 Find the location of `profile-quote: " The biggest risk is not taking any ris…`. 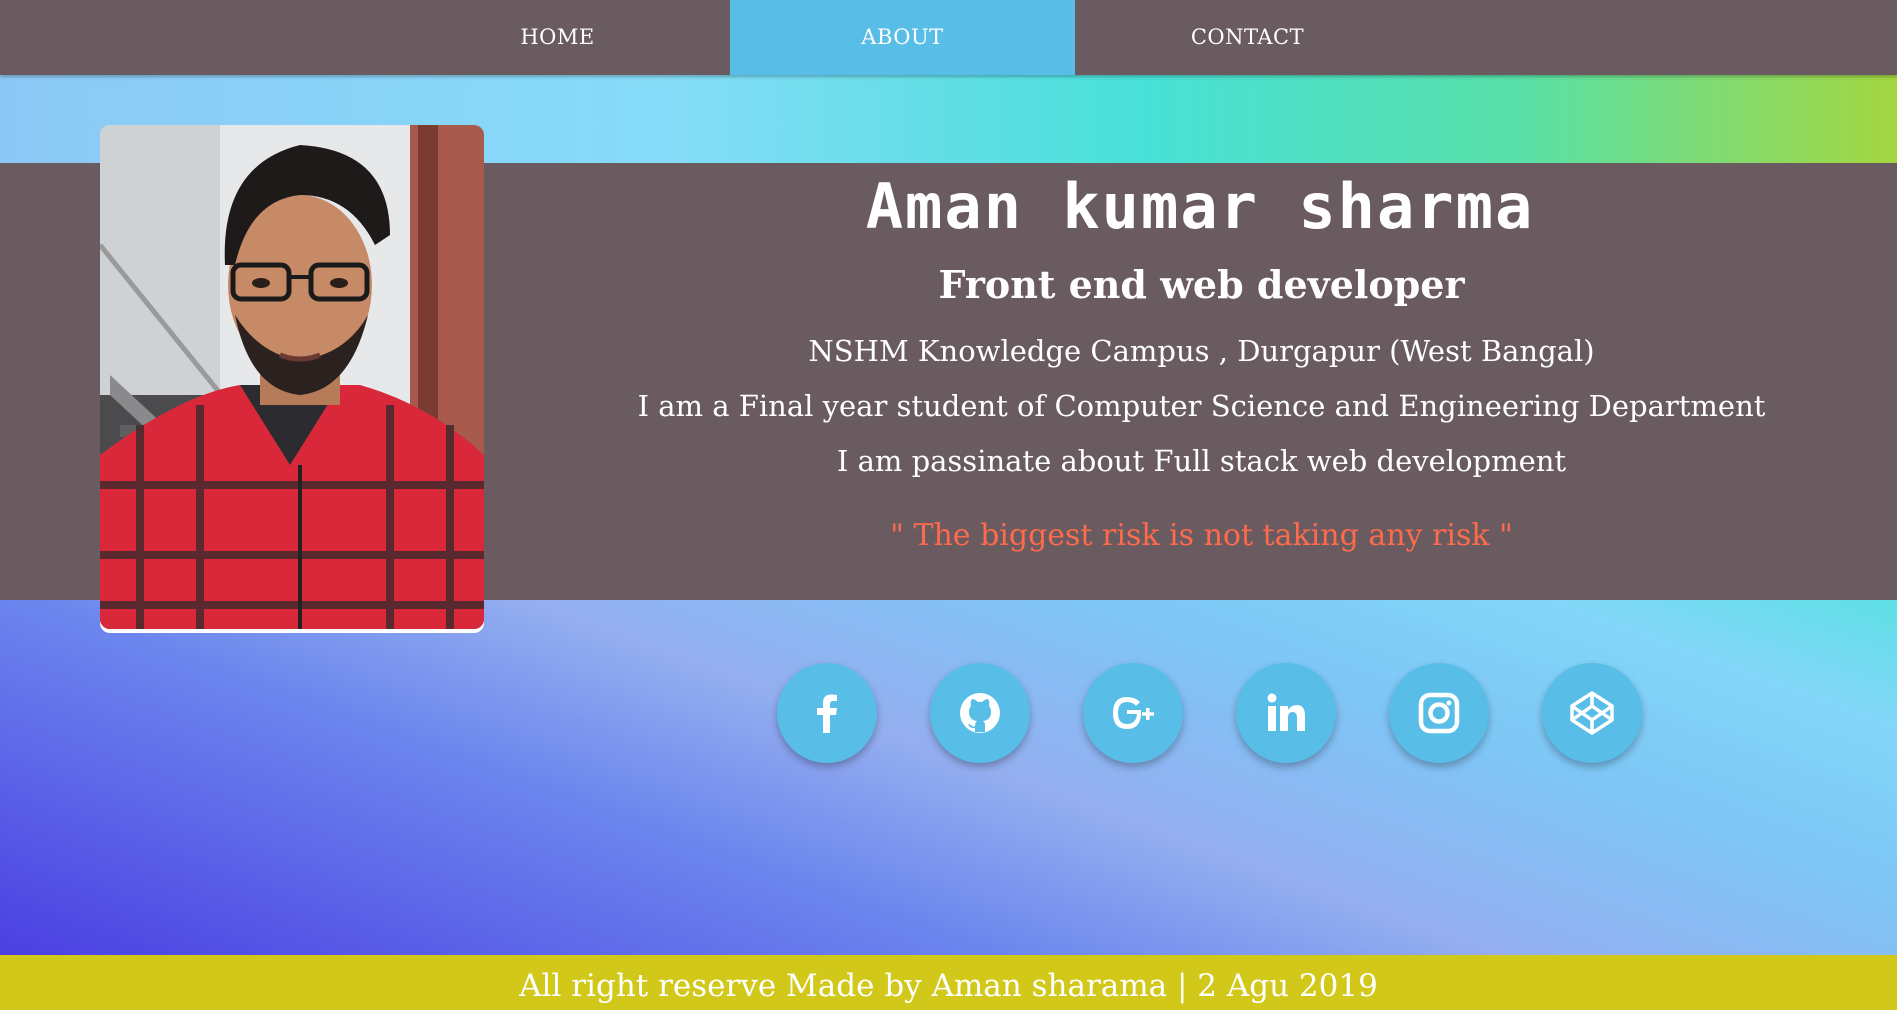

profile-quote: " The biggest risk is not taking any ris… is located at coordinates (1201, 535).